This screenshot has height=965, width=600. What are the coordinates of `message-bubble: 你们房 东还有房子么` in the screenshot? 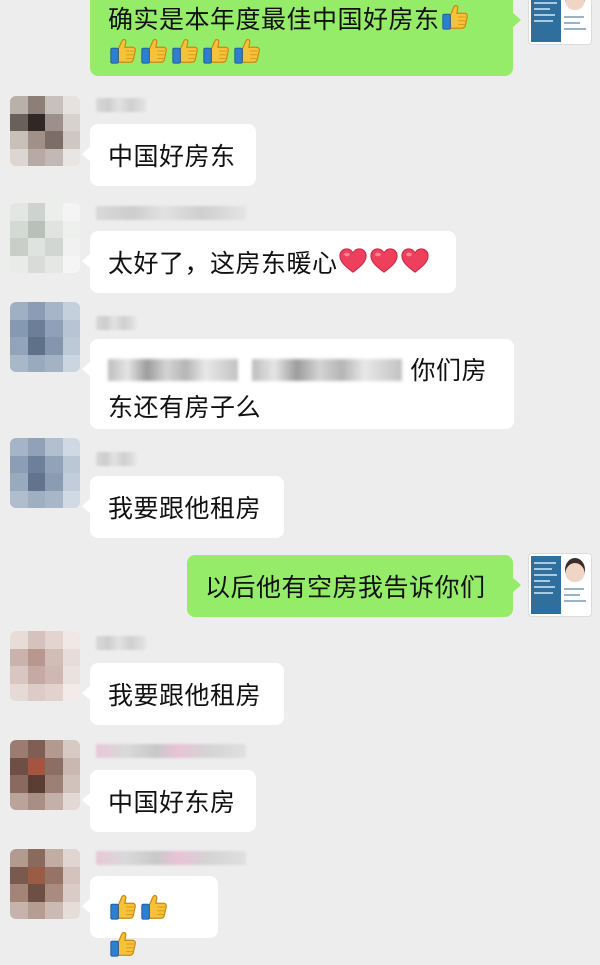 It's located at (298, 384).